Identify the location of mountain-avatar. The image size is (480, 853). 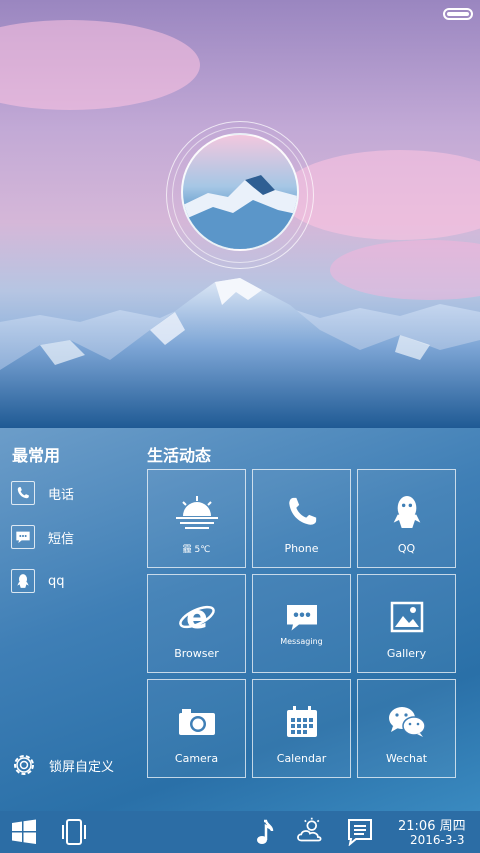
(240, 212).